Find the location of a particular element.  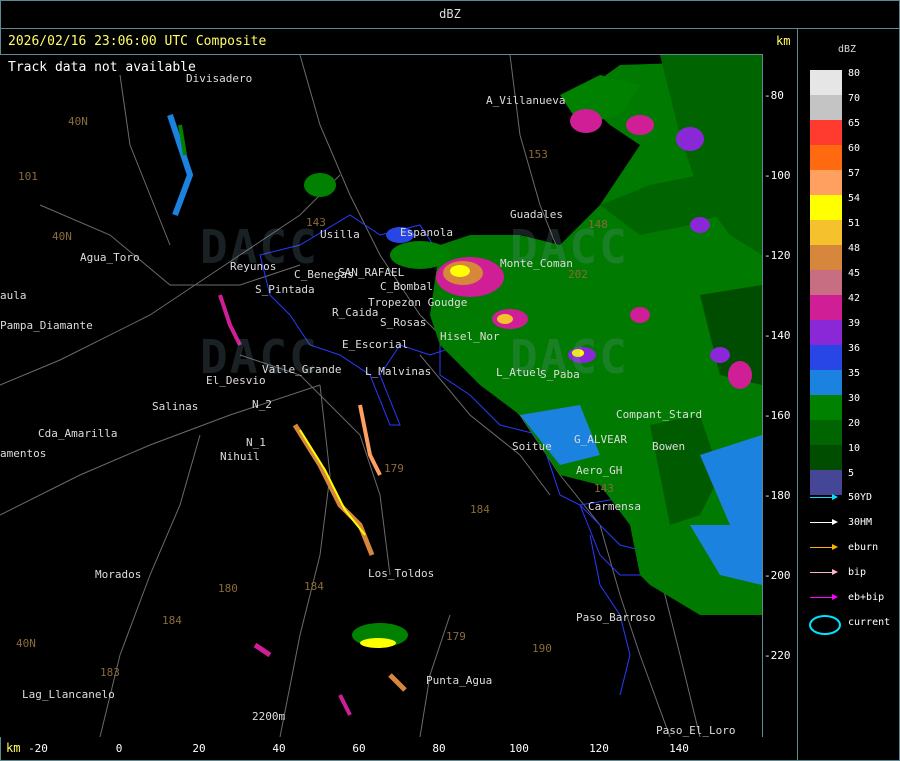

place-label: Guadales is located at coordinates (536, 214).